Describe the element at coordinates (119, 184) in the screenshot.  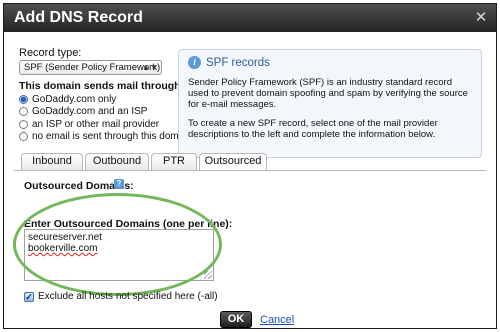
I see `help-icon: ?` at that location.